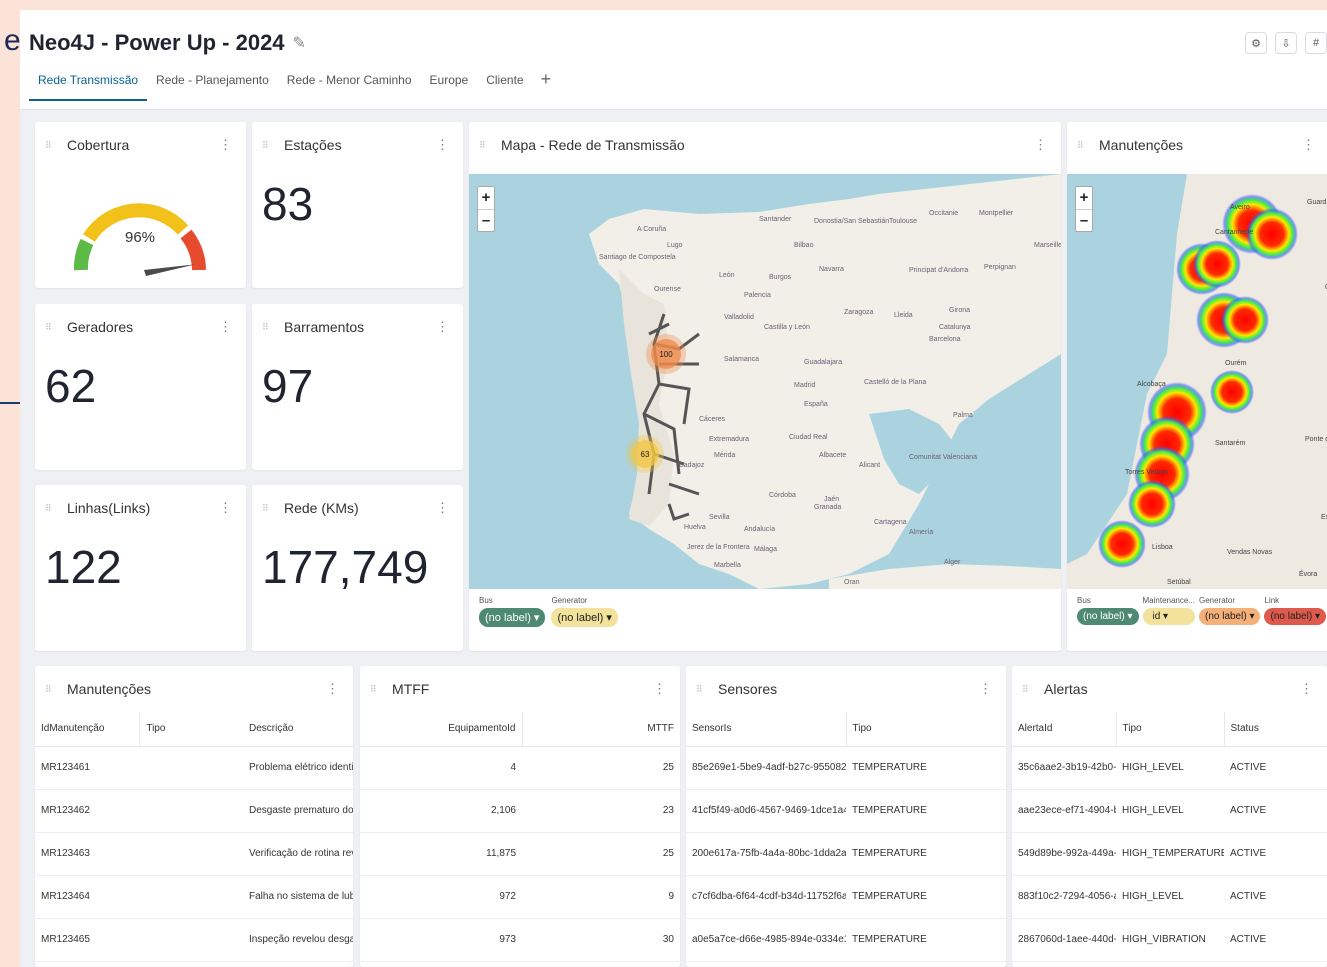 This screenshot has height=967, width=1327. I want to click on table-cell: 35c6aae2-3b19-42b0-86, so click(1064, 768).